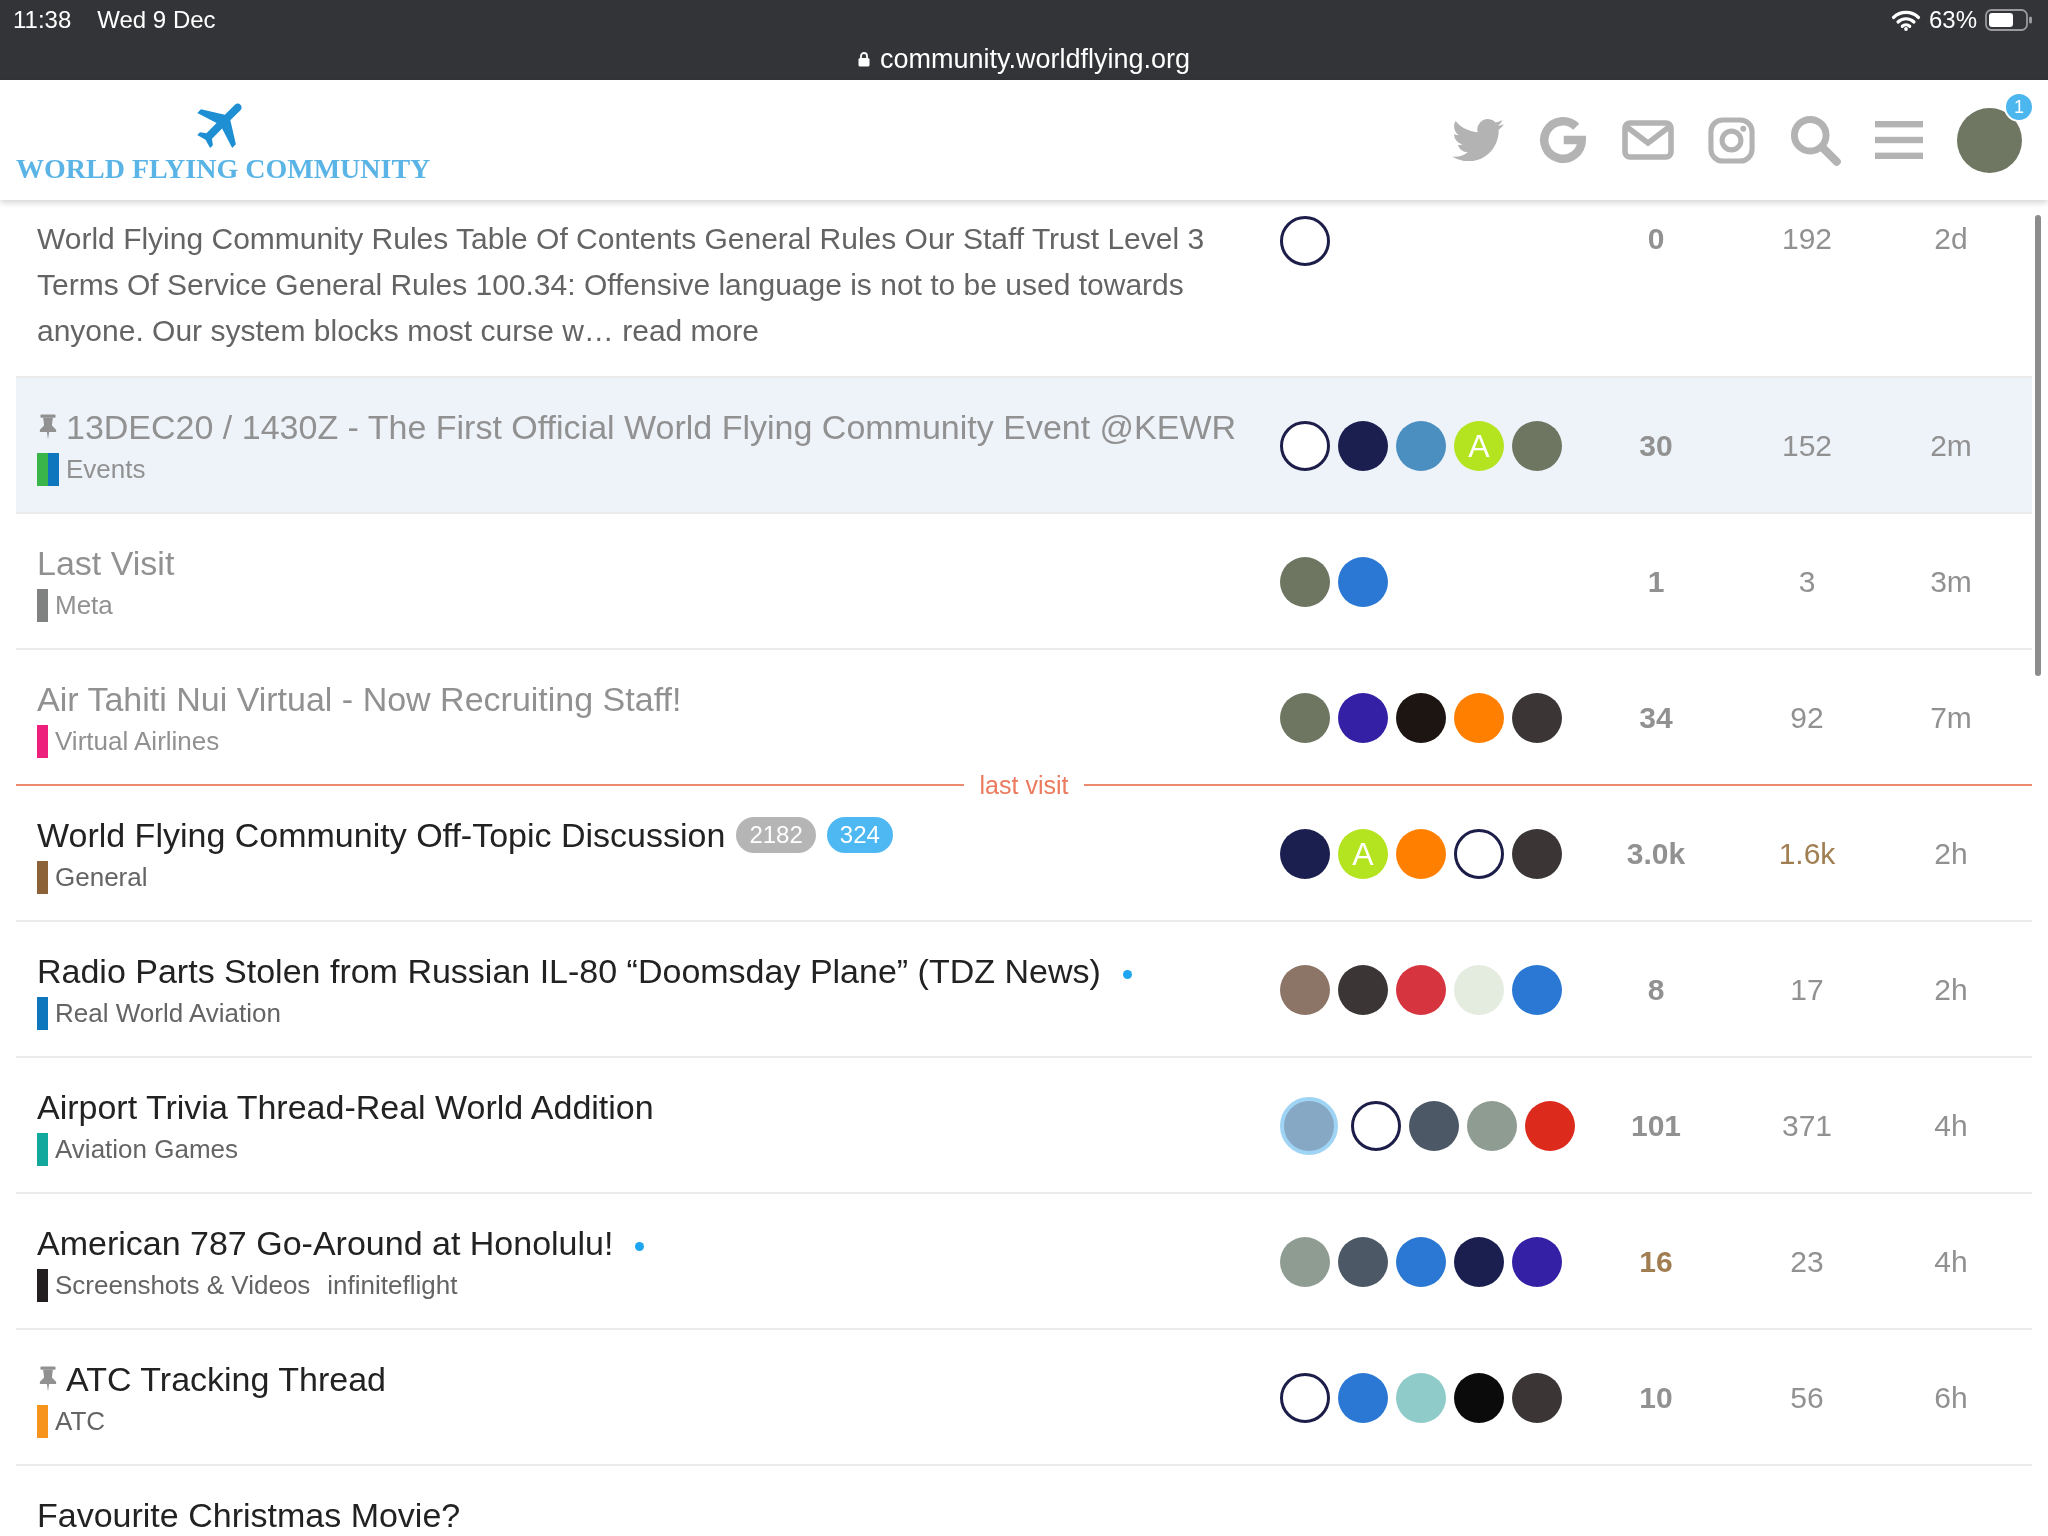  I want to click on read-more-link: read more, so click(690, 330).